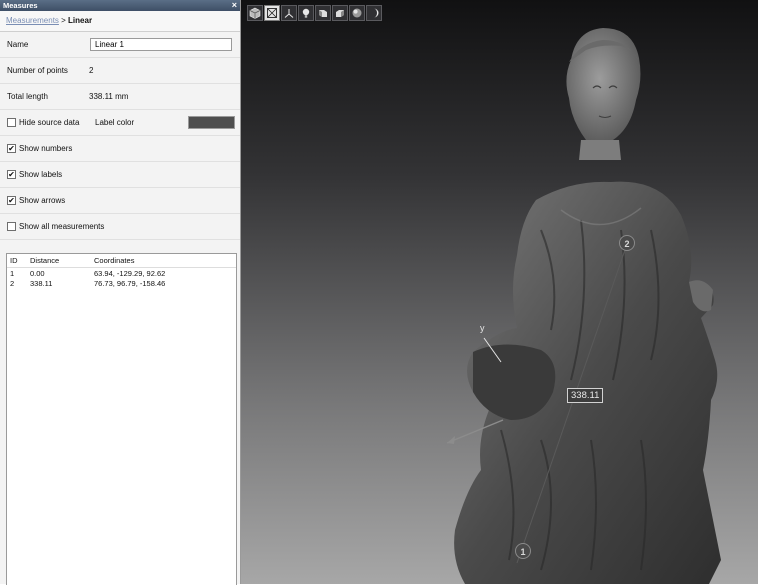 The image size is (758, 585). I want to click on statue-head, so click(603, 94).